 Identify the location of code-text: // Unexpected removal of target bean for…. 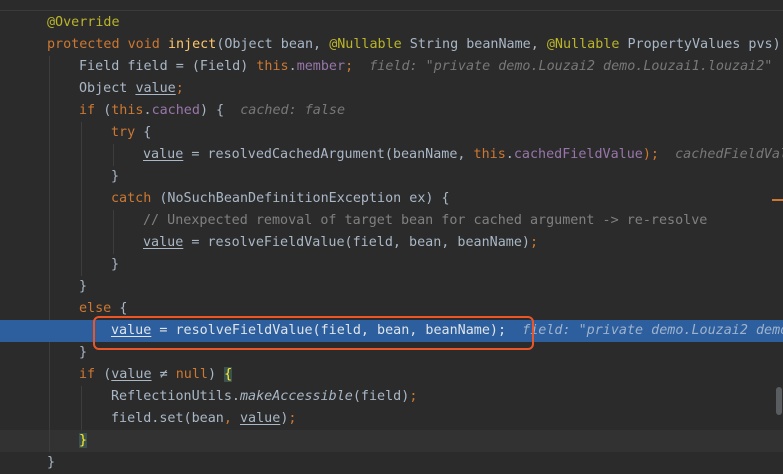
(425, 221).